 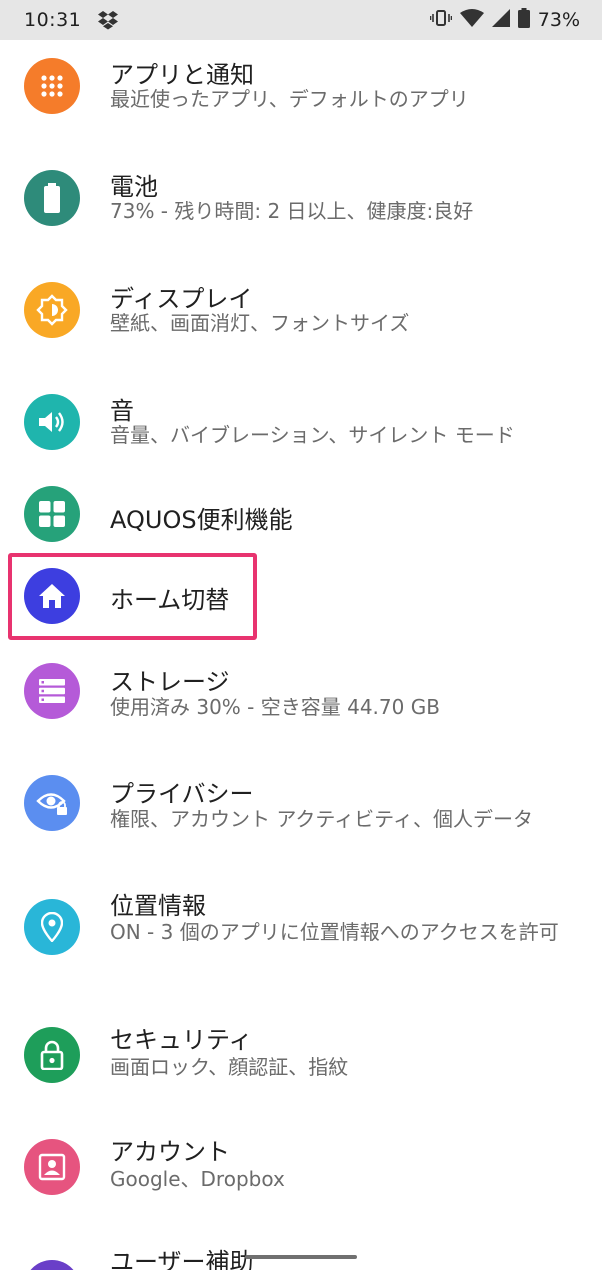 I want to click on battery-icon, so click(x=52, y=198).